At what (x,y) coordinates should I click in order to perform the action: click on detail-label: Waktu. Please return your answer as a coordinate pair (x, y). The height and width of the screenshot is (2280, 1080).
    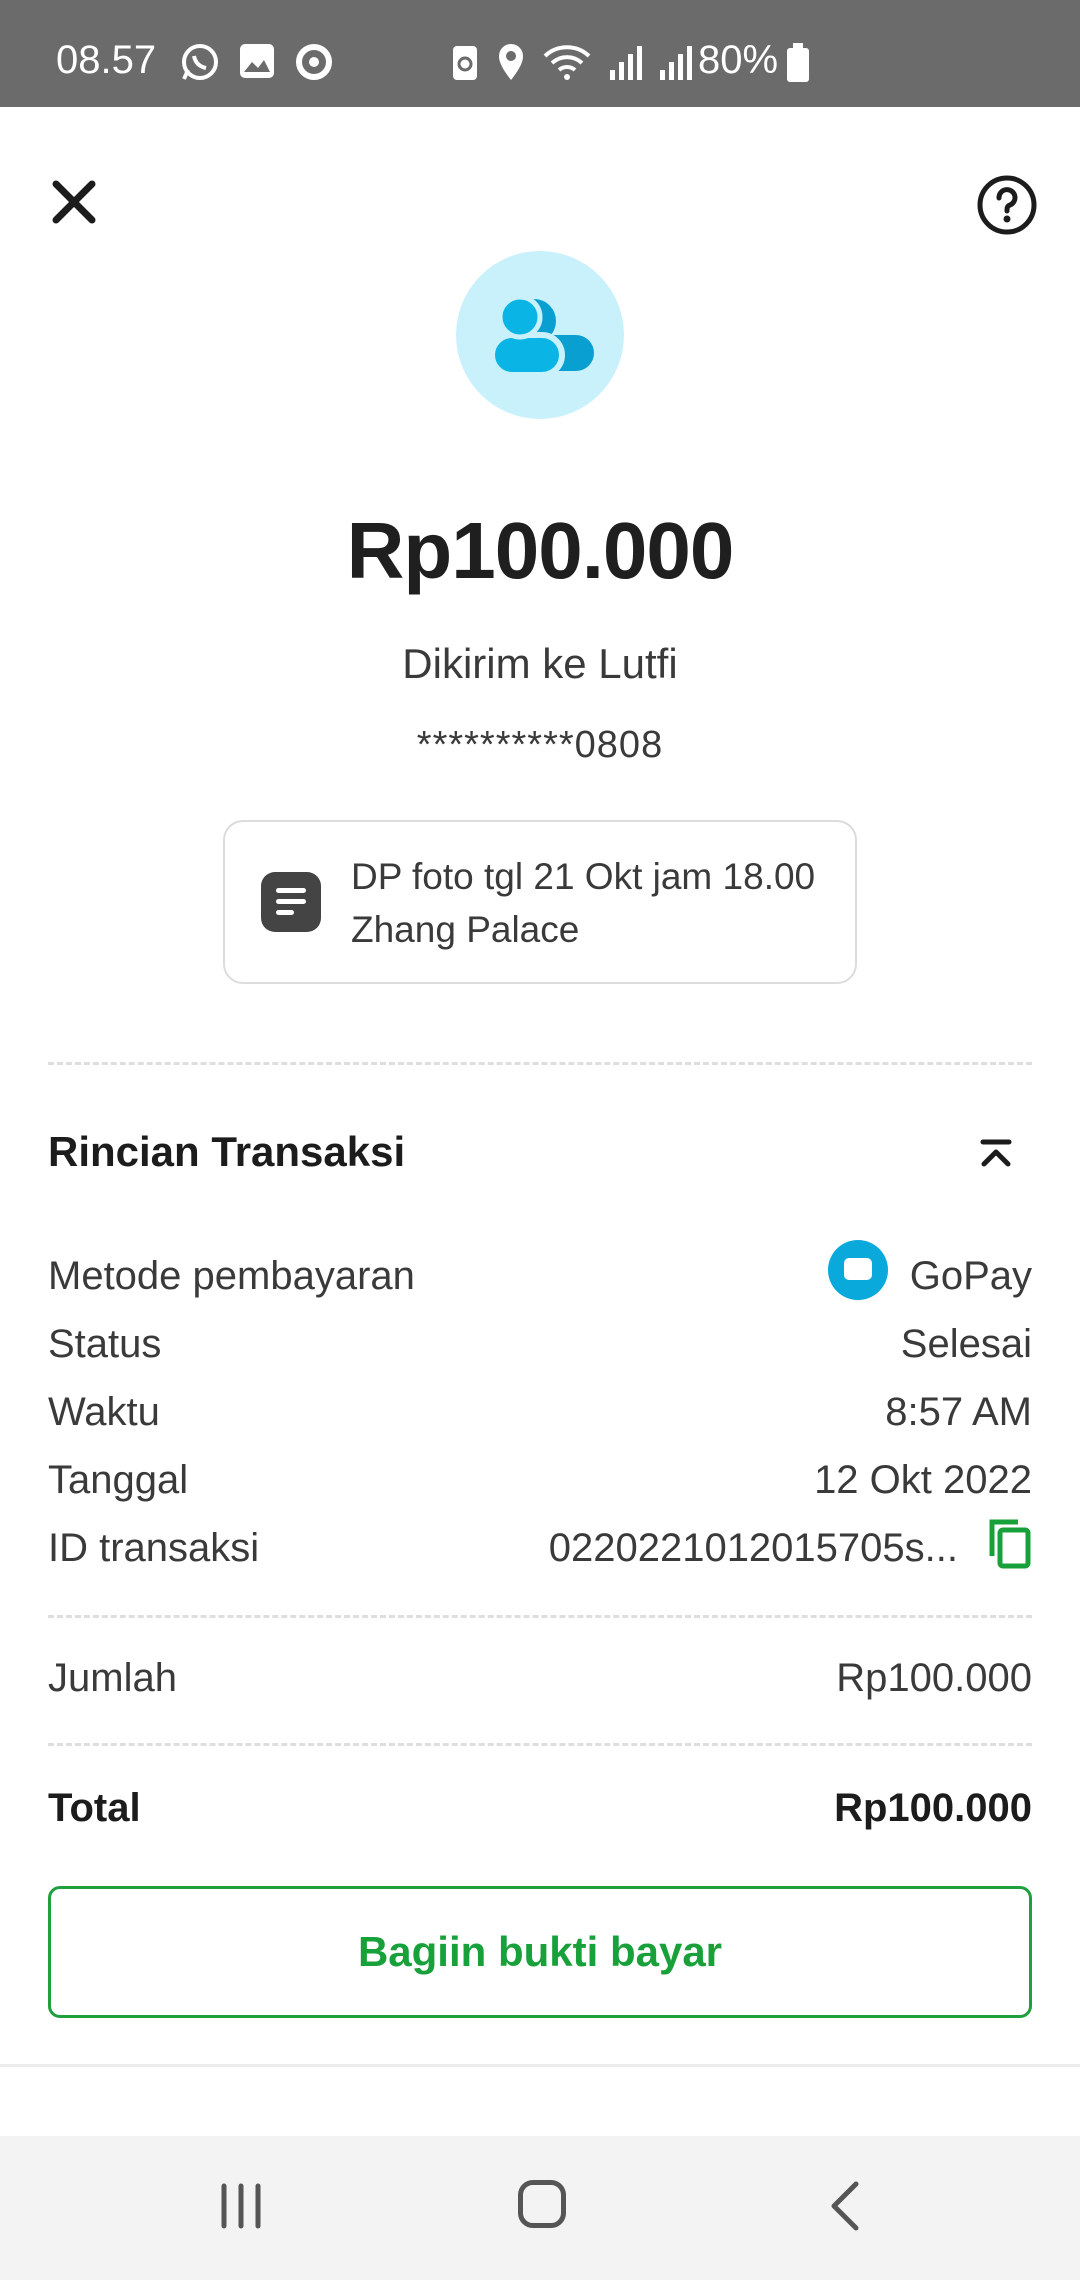
    Looking at the image, I should click on (104, 1412).